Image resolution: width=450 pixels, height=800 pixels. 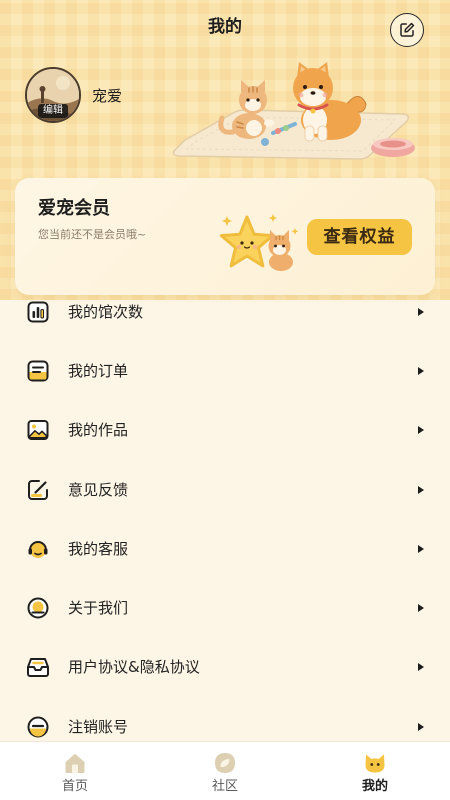 What do you see at coordinates (38, 312) in the screenshot?
I see `bar-chart-icon` at bounding box center [38, 312].